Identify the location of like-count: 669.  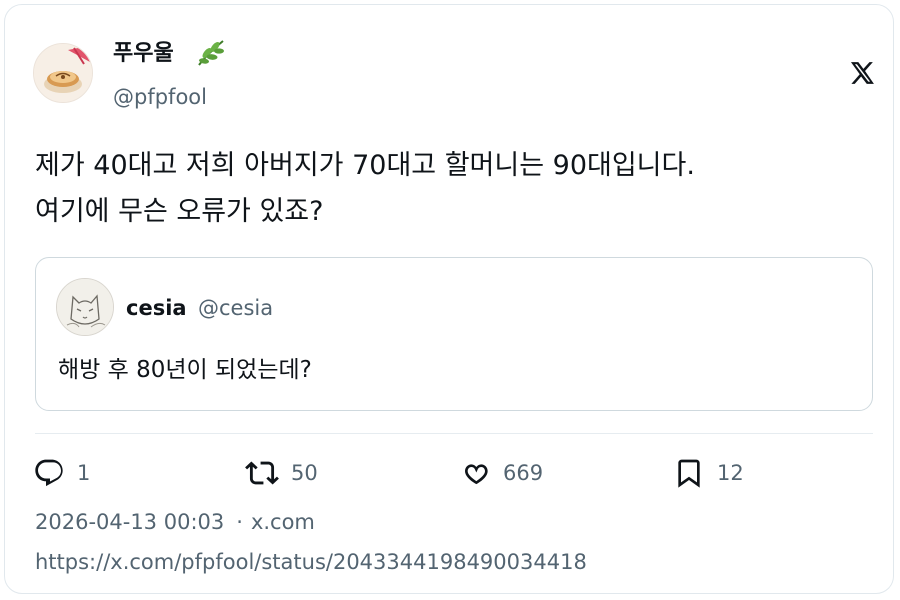
(523, 473).